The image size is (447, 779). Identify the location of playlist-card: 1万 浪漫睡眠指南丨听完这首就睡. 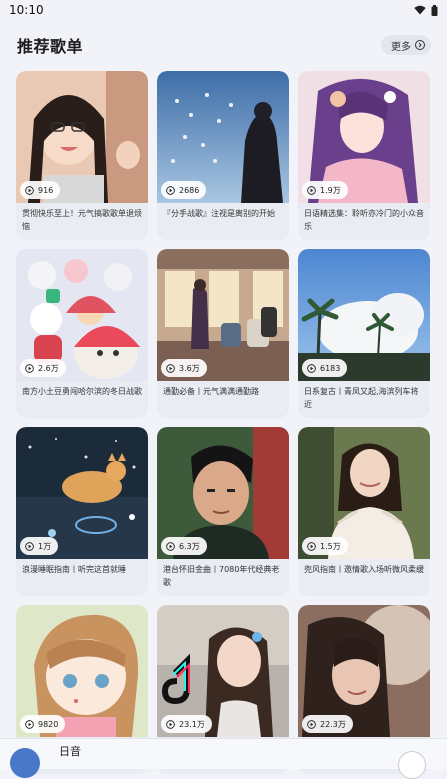
(82, 511).